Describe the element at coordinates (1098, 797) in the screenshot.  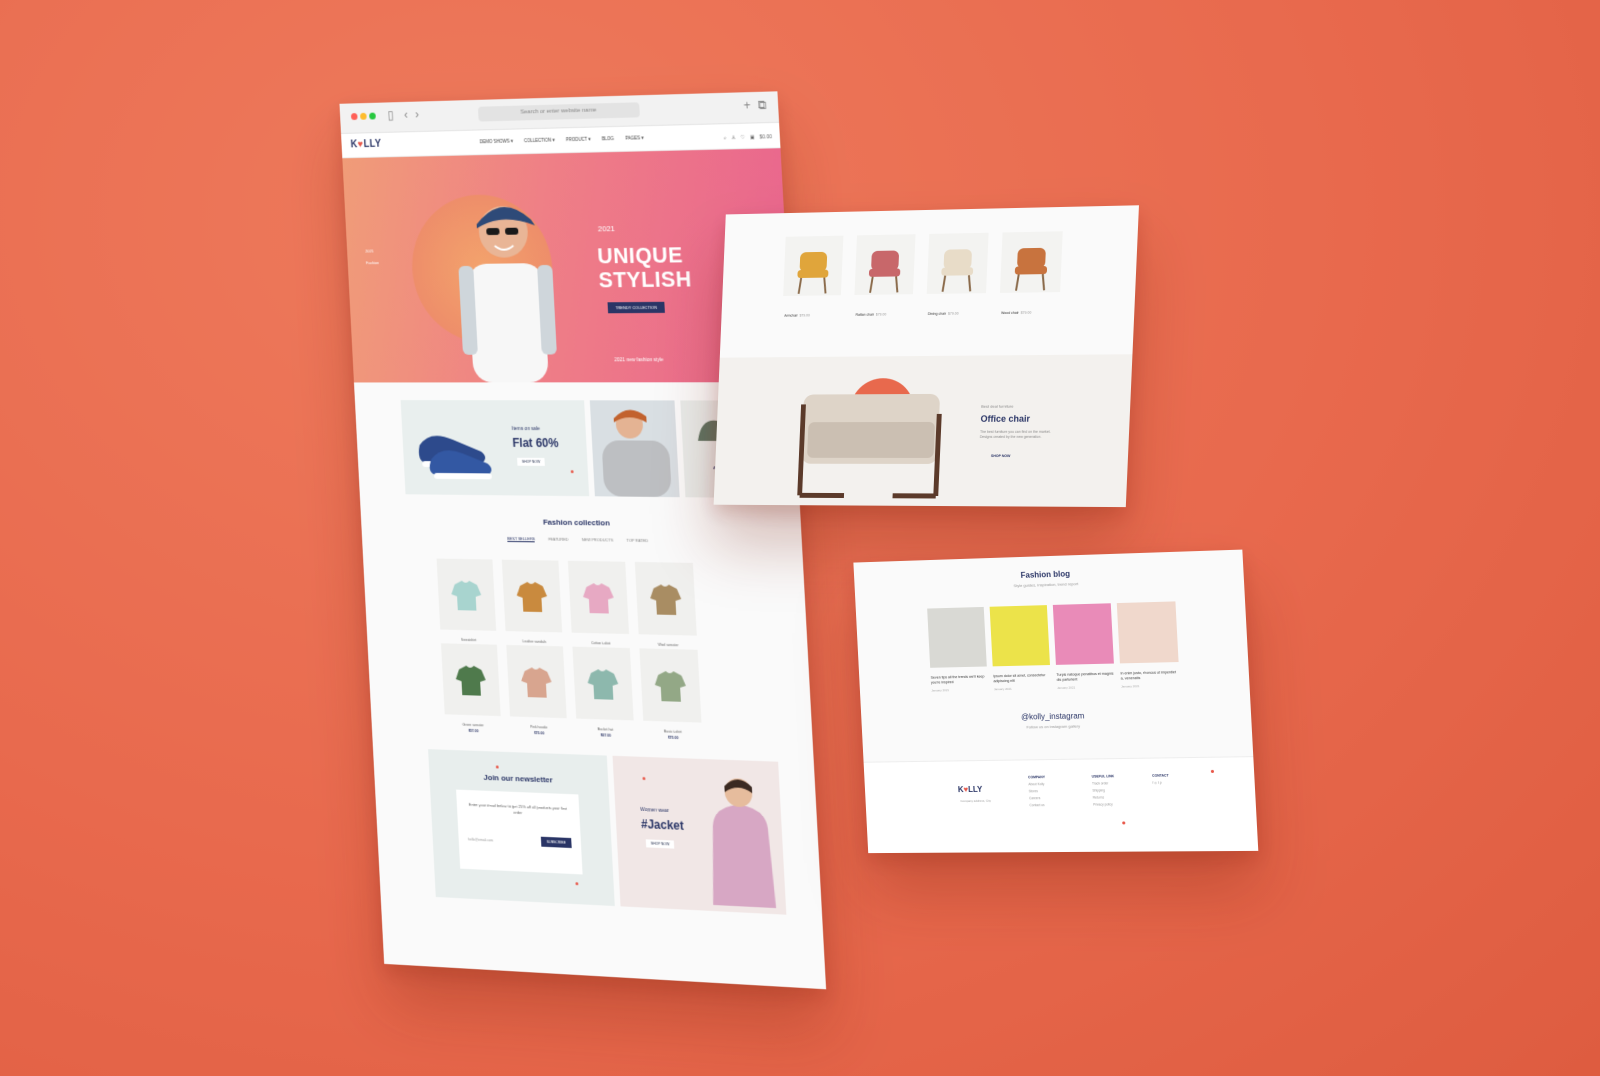
I see `footer-link: Returns` at that location.